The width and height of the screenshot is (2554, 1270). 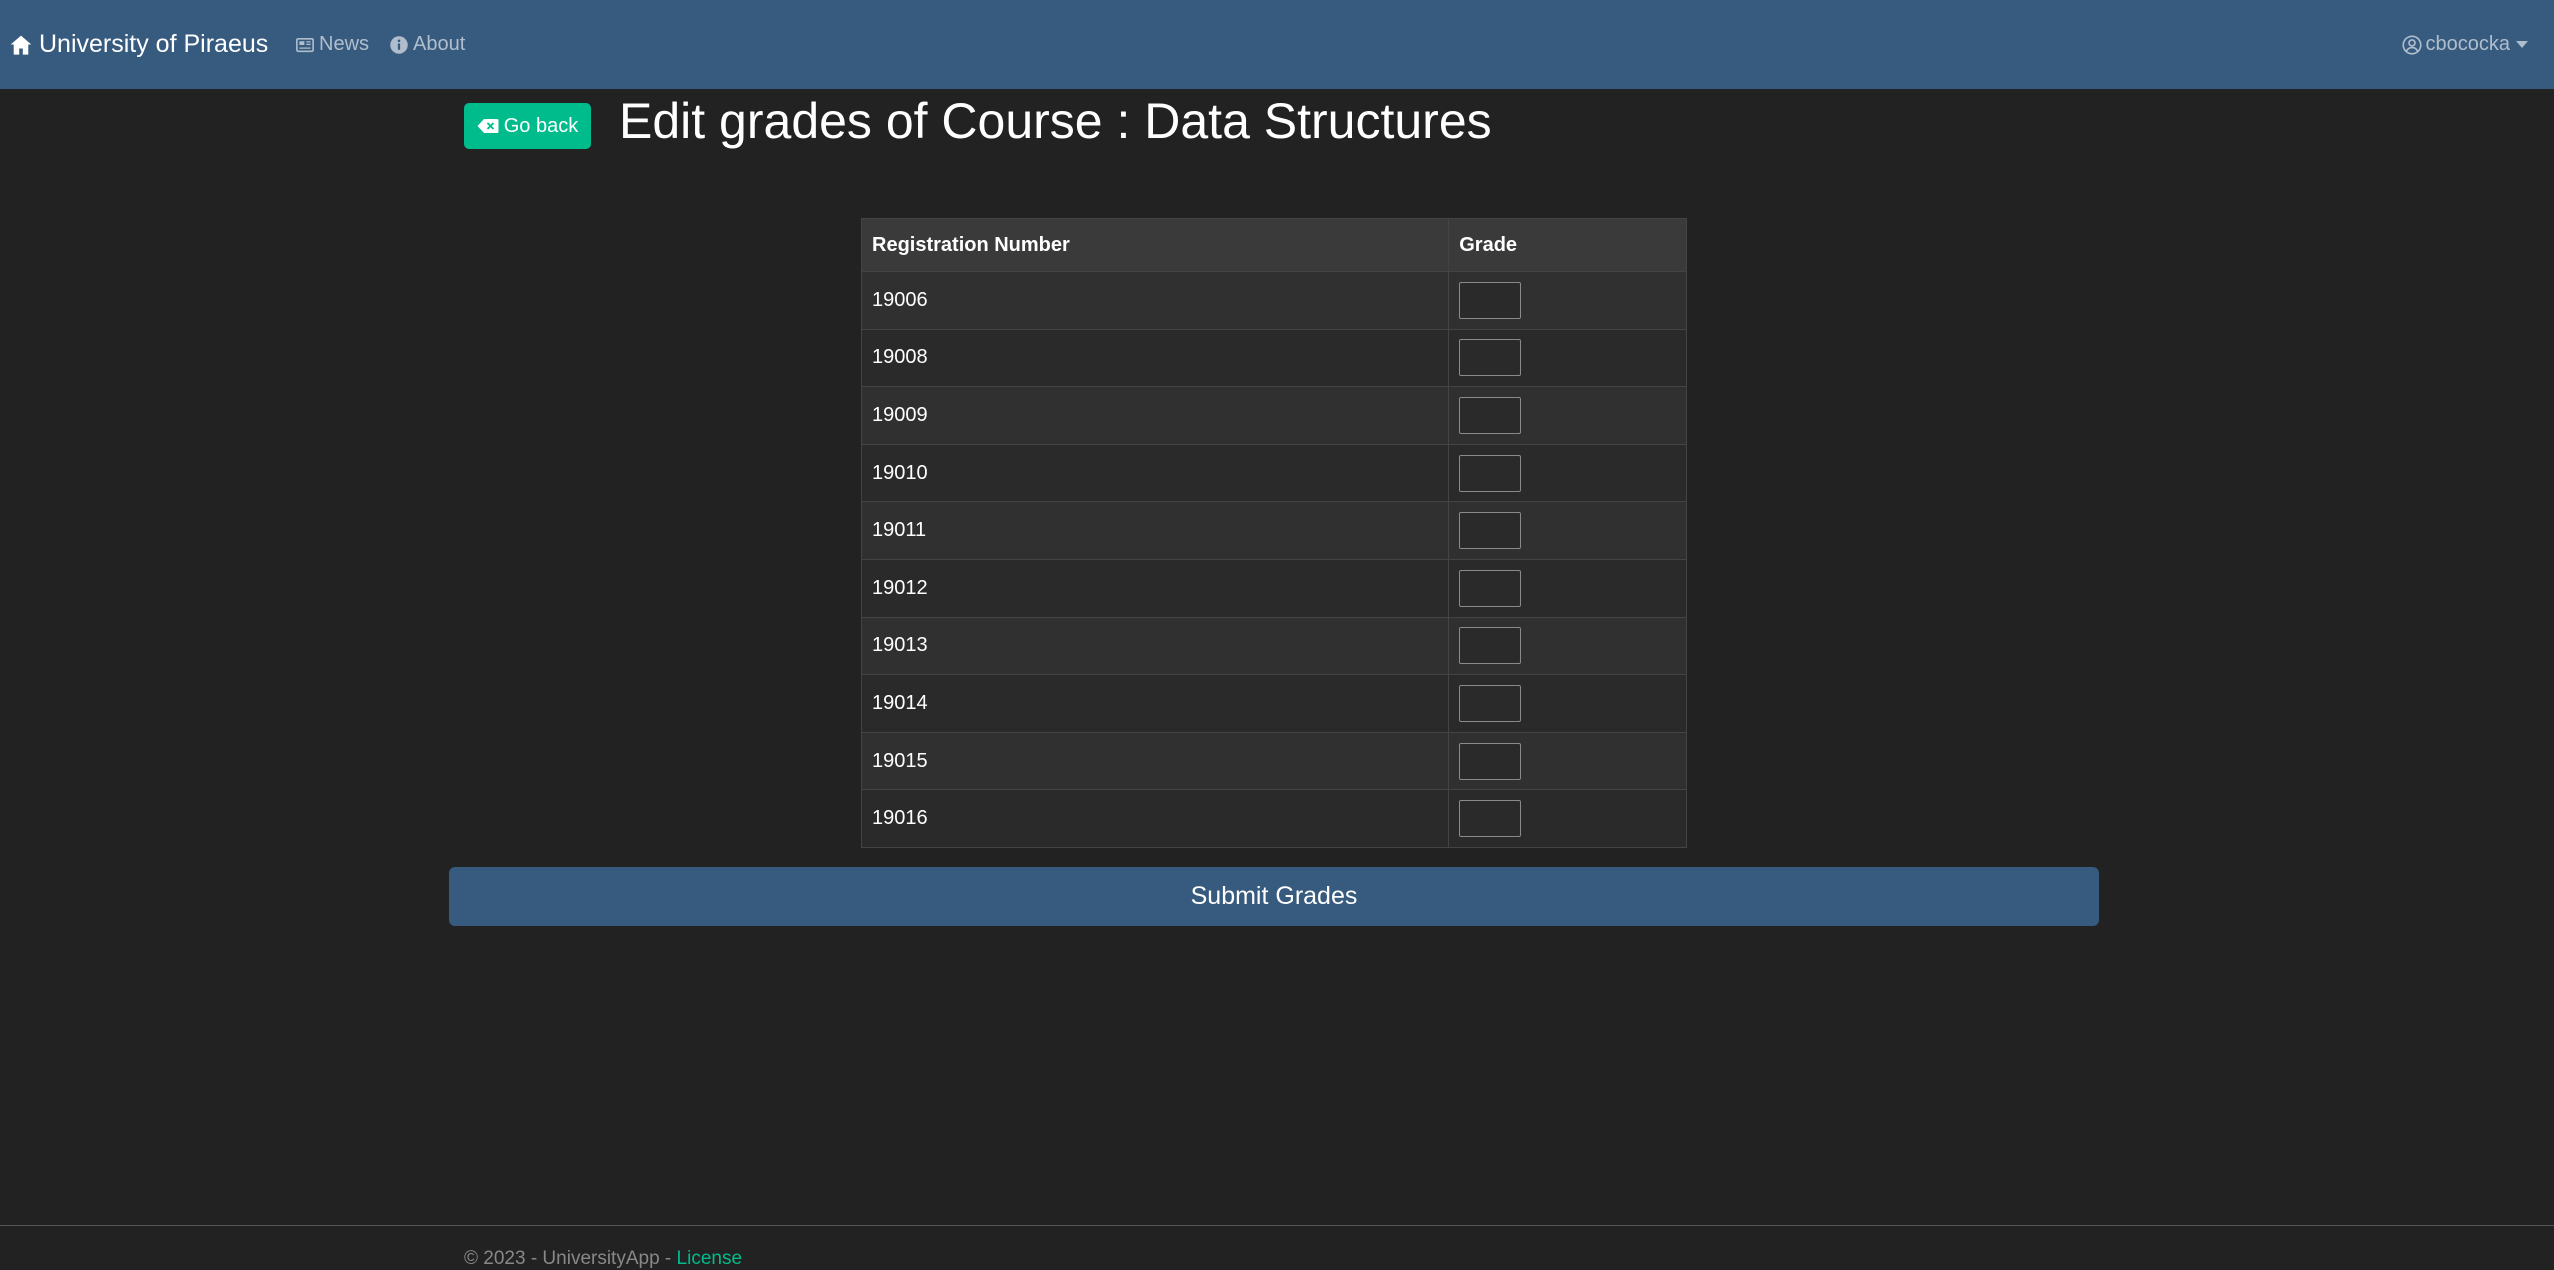 I want to click on table-header-row: Registration Number Grade, so click(x=1273, y=245).